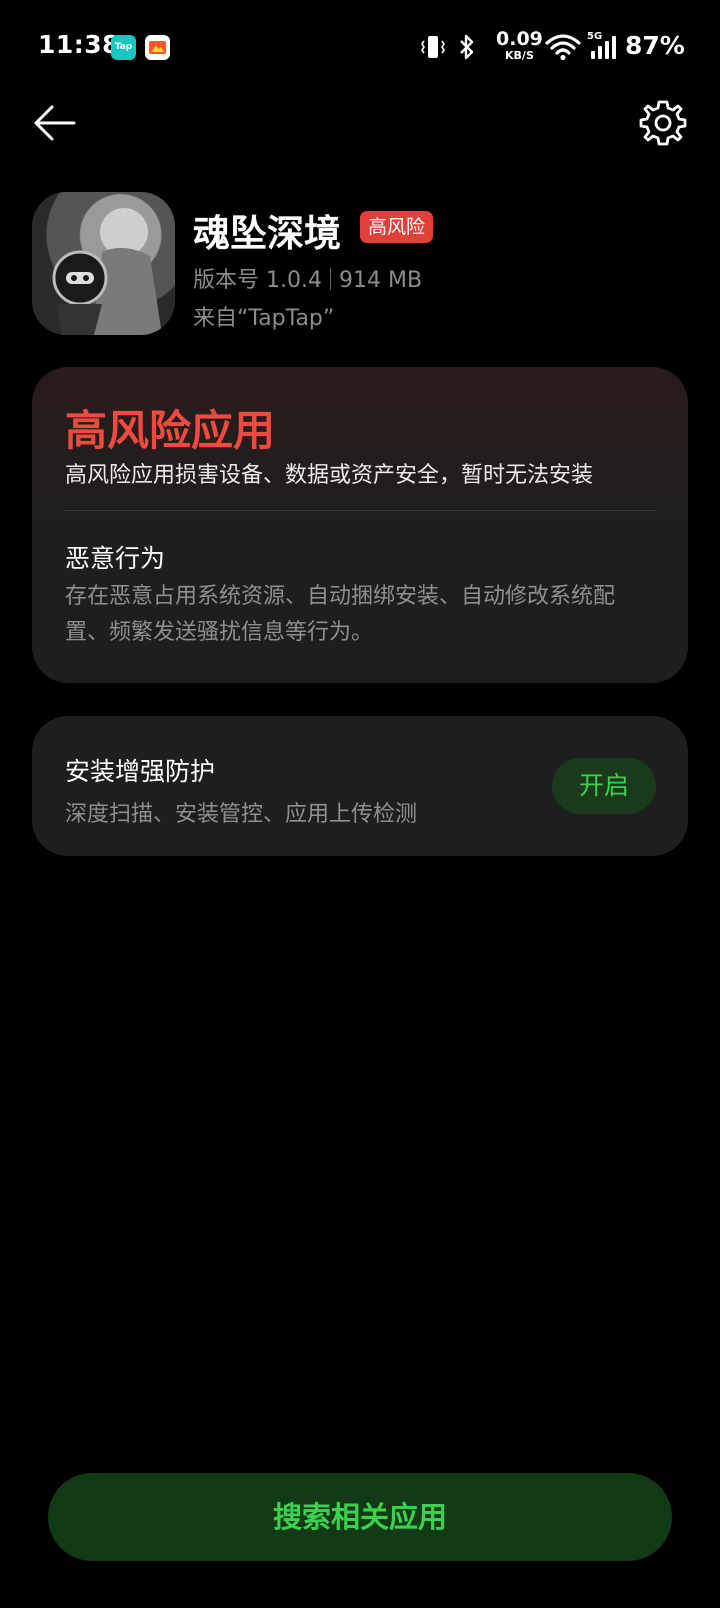 Image resolution: width=720 pixels, height=1608 pixels. Describe the element at coordinates (257, 280) in the screenshot. I see `app-version: 版本号 1.0.4` at that location.